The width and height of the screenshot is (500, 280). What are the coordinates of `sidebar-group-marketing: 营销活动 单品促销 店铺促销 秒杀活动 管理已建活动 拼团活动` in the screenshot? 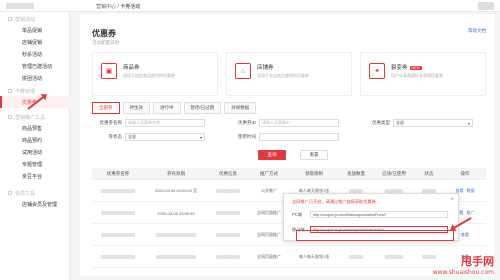 It's located at (35, 49).